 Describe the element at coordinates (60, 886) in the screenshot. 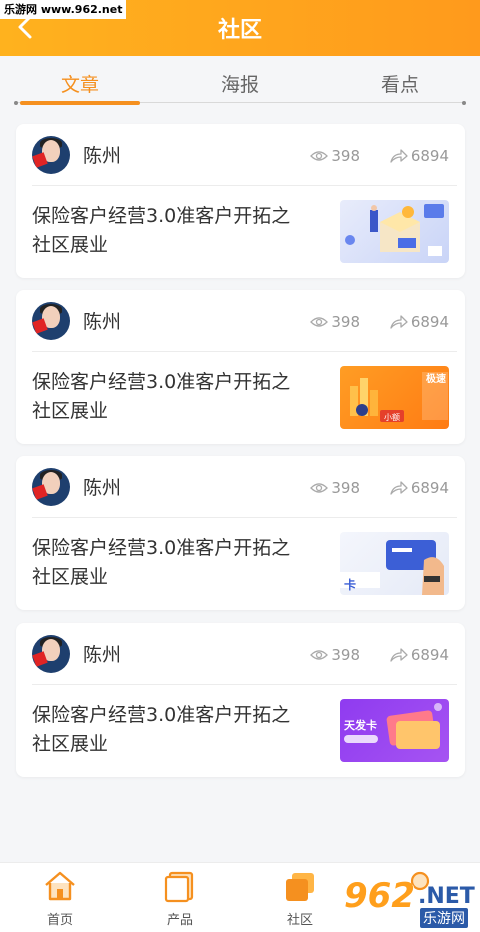

I see `home-icon` at that location.